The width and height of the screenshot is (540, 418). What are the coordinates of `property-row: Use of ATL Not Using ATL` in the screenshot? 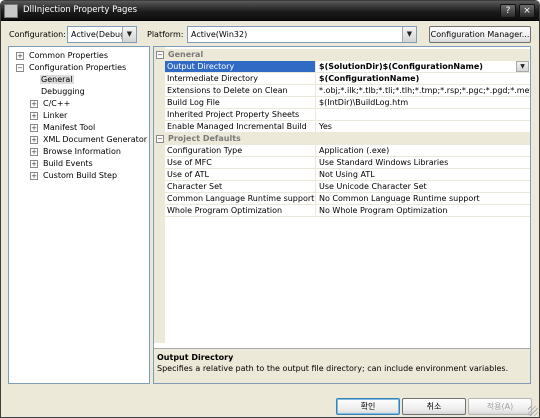 It's located at (347, 175).